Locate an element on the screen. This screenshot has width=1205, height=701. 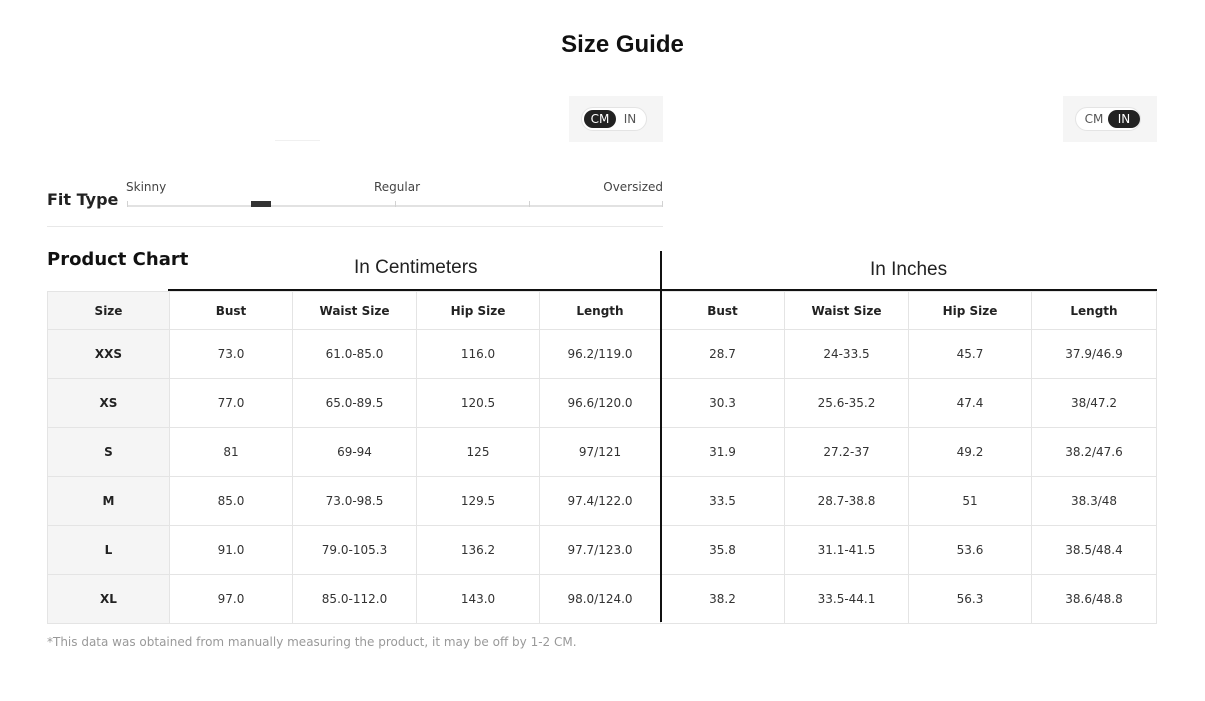
table-cell: 96.2/119.0 is located at coordinates (600, 354).